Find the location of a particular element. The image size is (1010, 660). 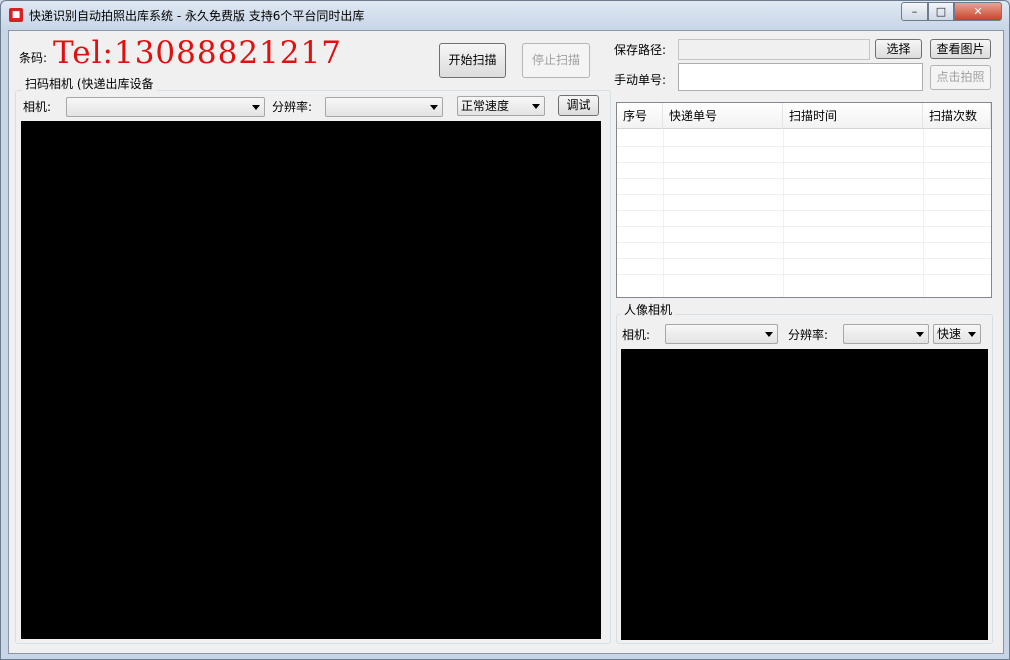

portrait-speed-select-value: 快速 is located at coordinates (949, 334).